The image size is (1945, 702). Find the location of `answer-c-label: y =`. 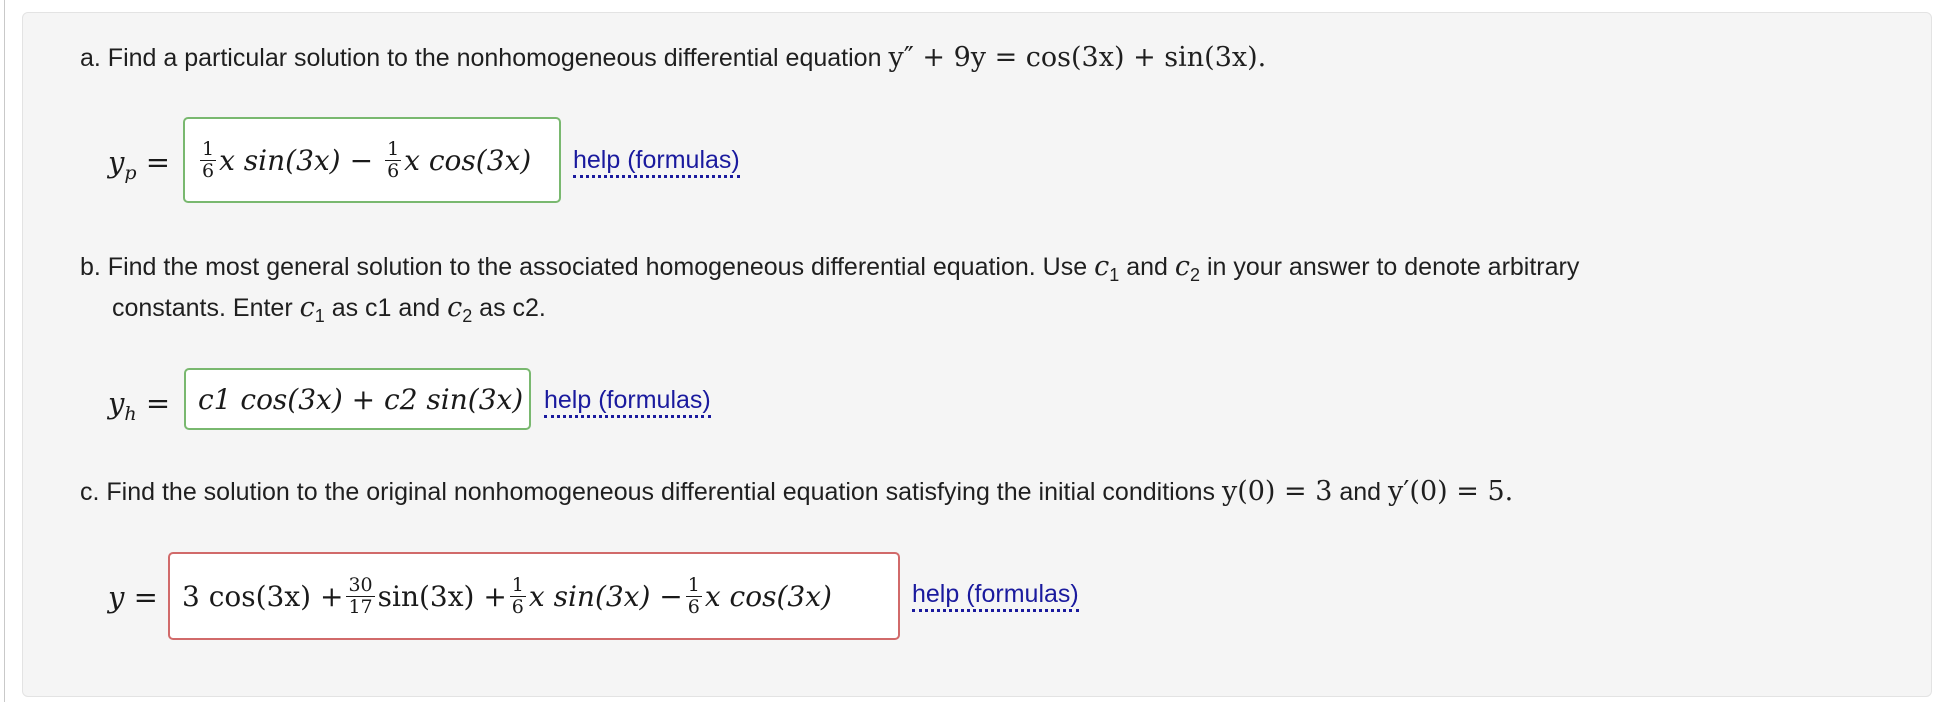

answer-c-label: y = is located at coordinates (133, 597).